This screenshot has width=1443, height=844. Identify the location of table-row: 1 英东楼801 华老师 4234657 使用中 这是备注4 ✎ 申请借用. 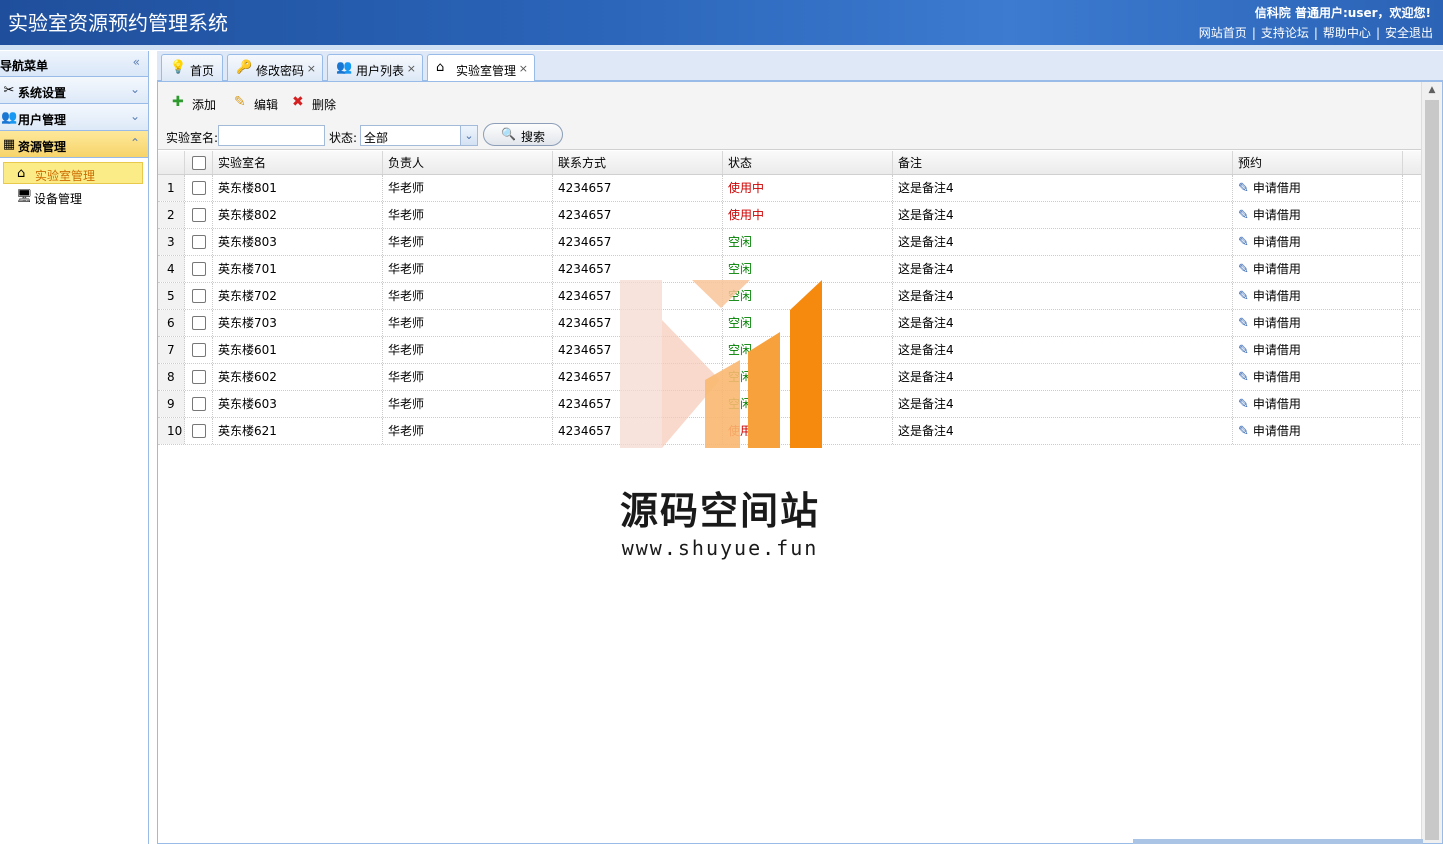
(790, 188).